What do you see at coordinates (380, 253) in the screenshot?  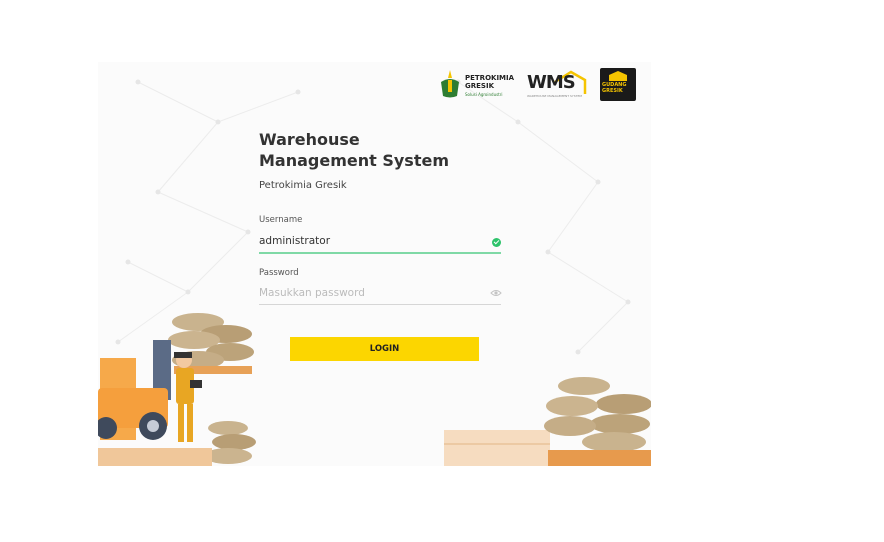 I see `username-underline` at bounding box center [380, 253].